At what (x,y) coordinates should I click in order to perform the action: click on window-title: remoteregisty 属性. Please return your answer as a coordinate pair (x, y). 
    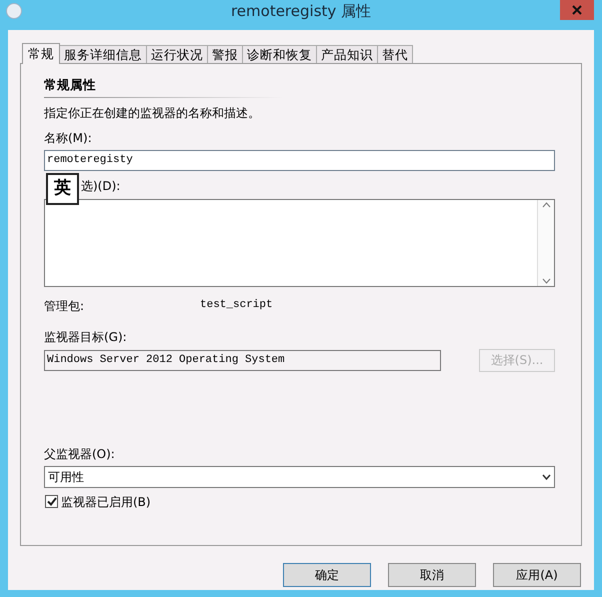
    Looking at the image, I should click on (301, 11).